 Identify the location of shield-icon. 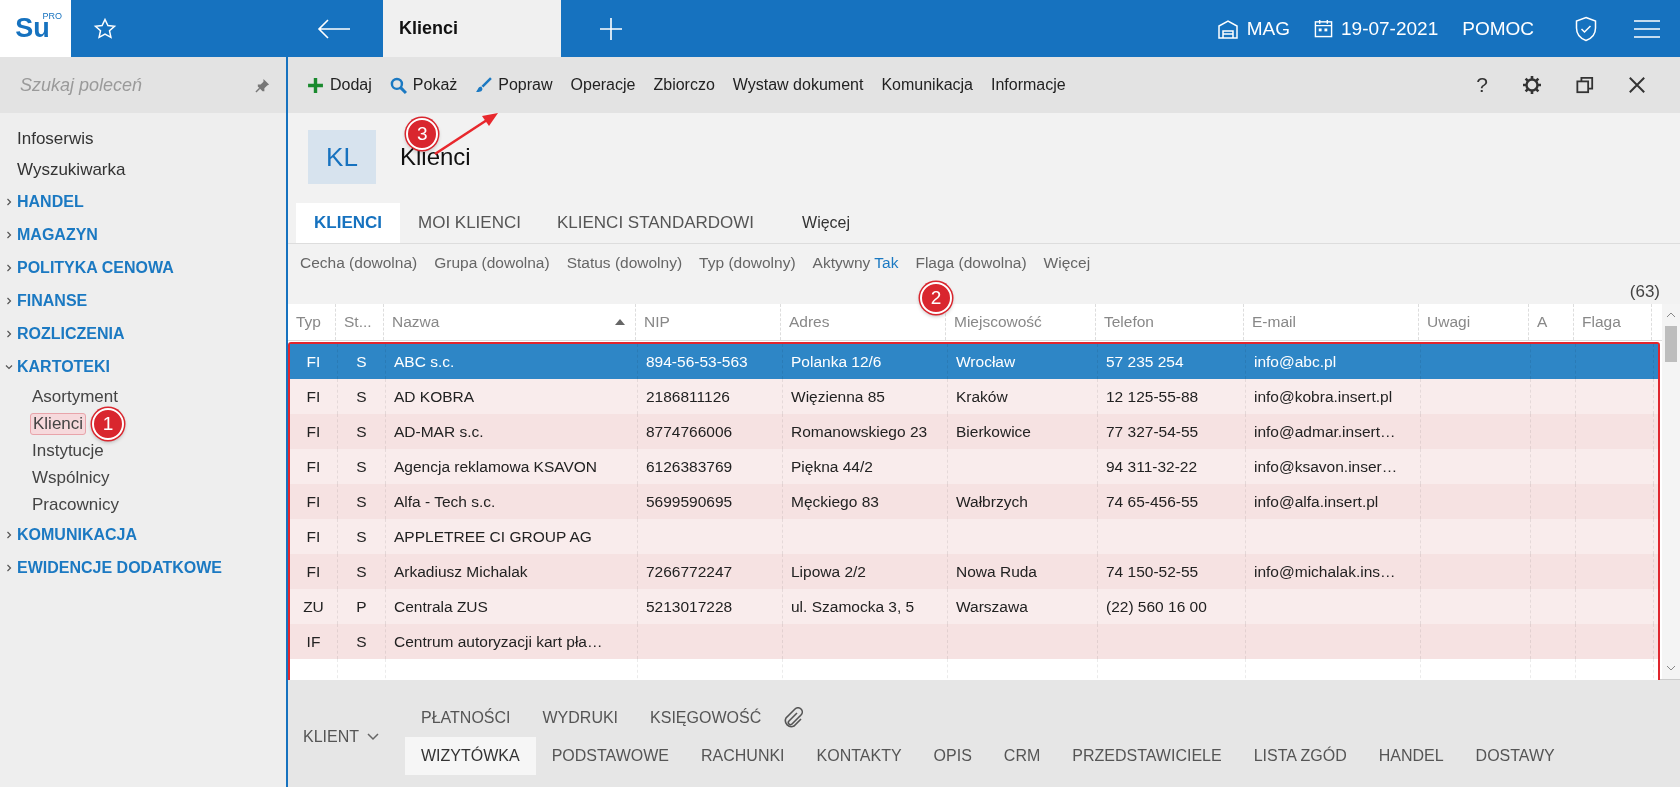
(1586, 28).